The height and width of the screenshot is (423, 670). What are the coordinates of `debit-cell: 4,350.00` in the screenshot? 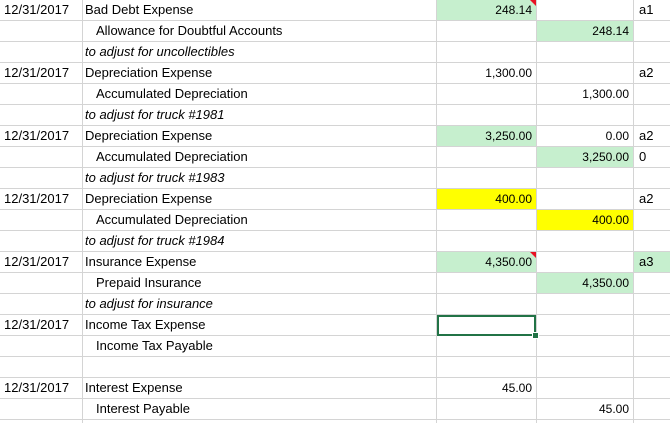 It's located at (486, 262).